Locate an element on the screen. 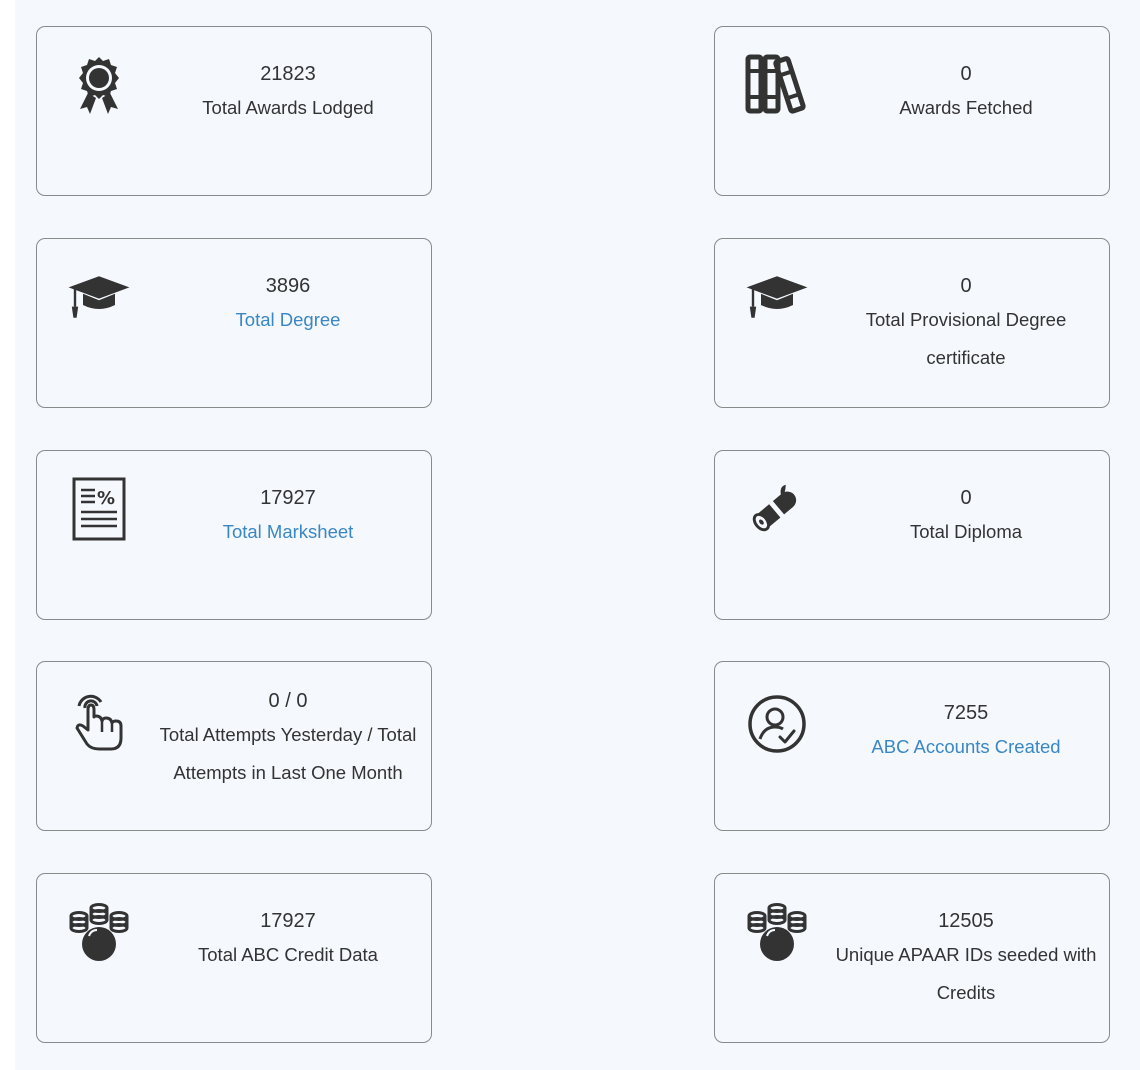 Image resolution: width=1140 pixels, height=1070 pixels. stat-value: 12505 is located at coordinates (966, 921).